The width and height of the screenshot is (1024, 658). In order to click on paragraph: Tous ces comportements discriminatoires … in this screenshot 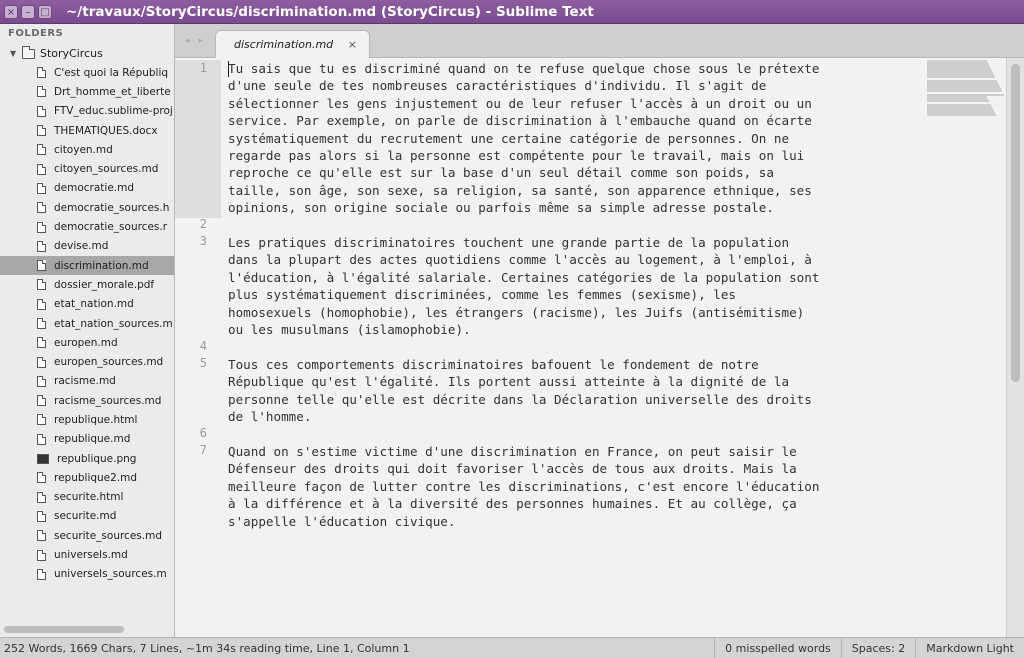, I will do `click(573, 391)`.